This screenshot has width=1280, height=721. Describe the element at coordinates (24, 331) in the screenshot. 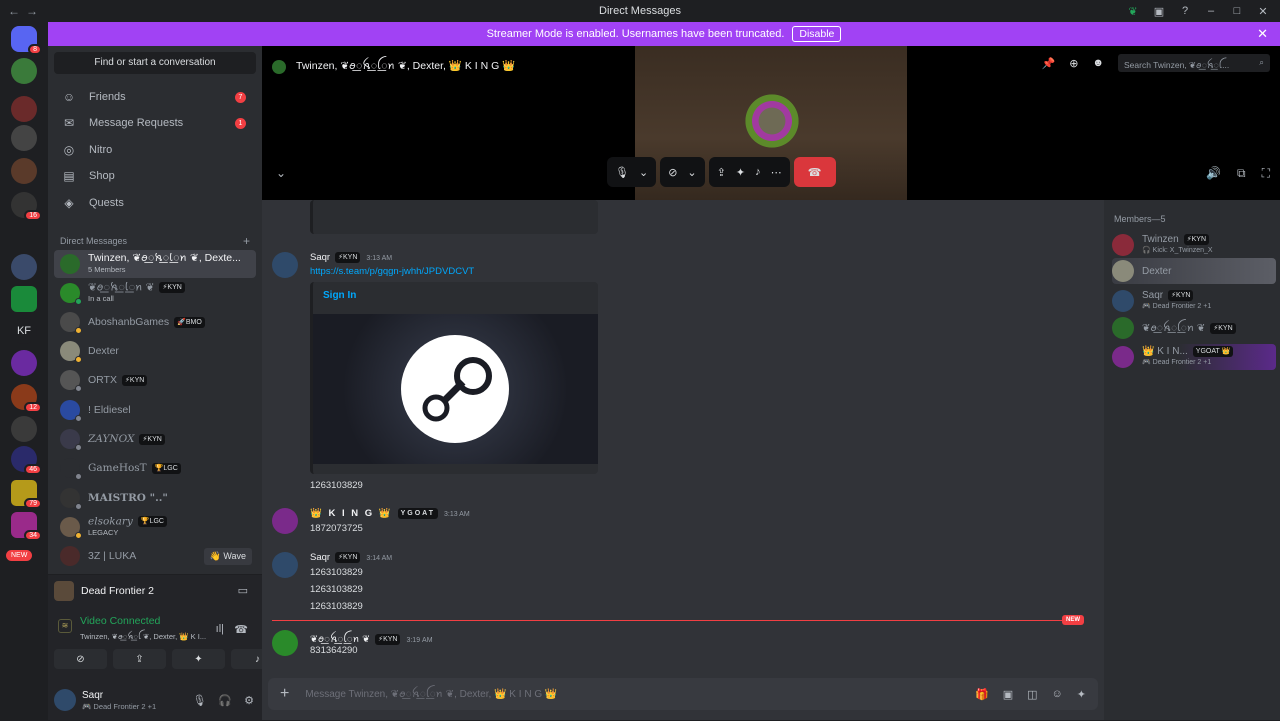

I see `server-kf-icon: KF` at that location.